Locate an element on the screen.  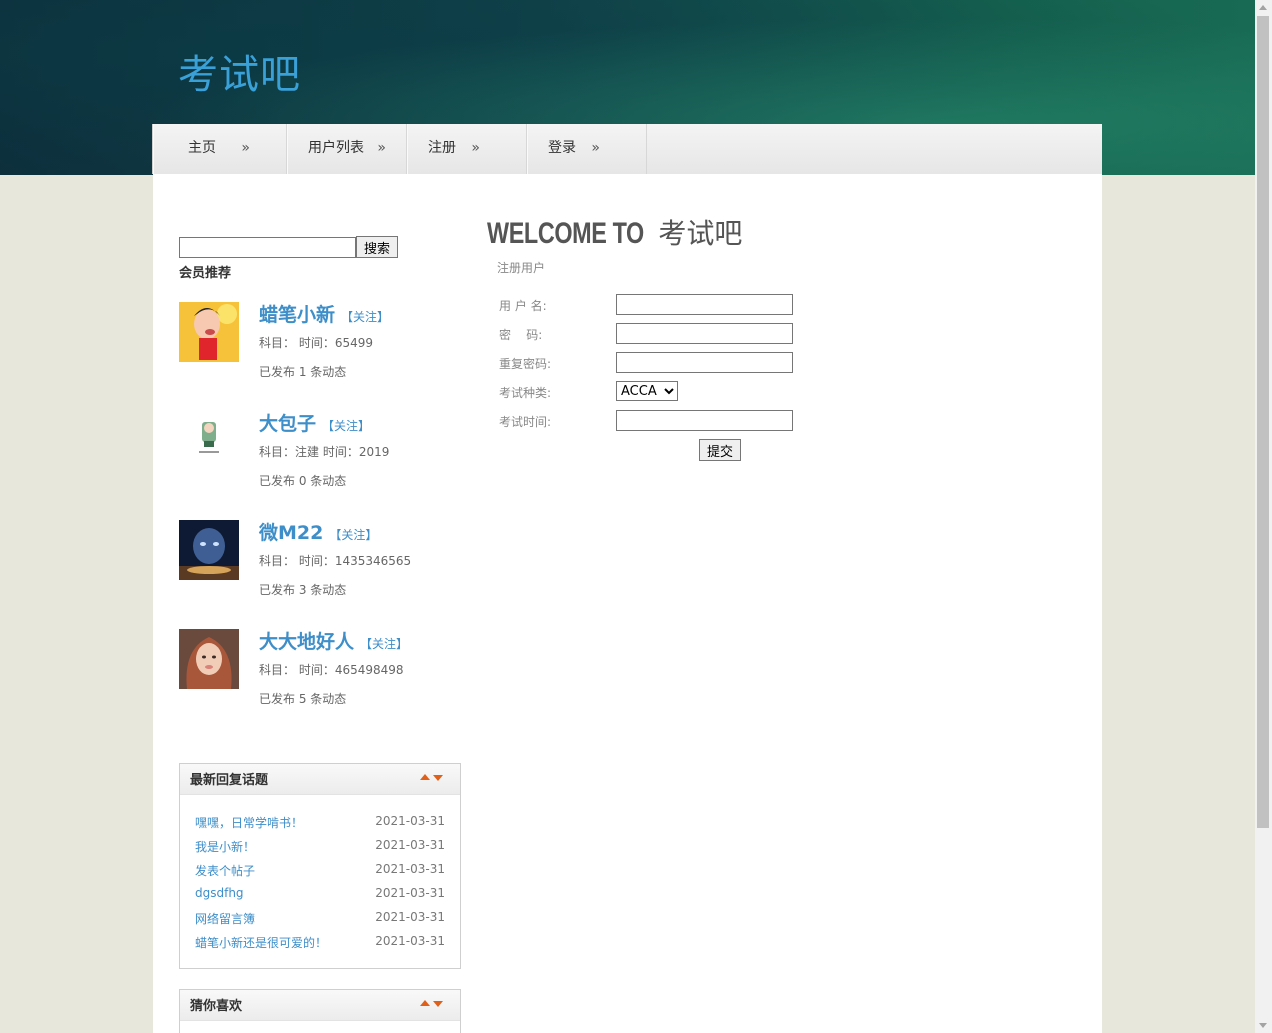
avatar-small-figure-image is located at coordinates (209, 441).